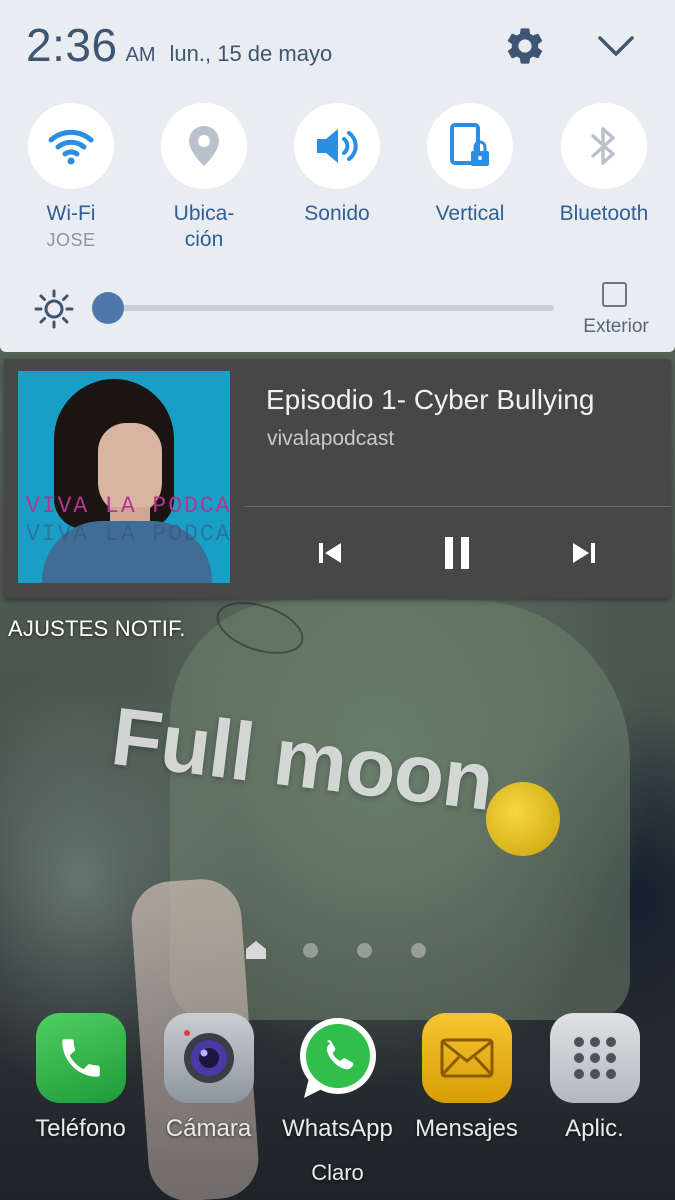 The width and height of the screenshot is (675, 1200). I want to click on previous-button, so click(330, 553).